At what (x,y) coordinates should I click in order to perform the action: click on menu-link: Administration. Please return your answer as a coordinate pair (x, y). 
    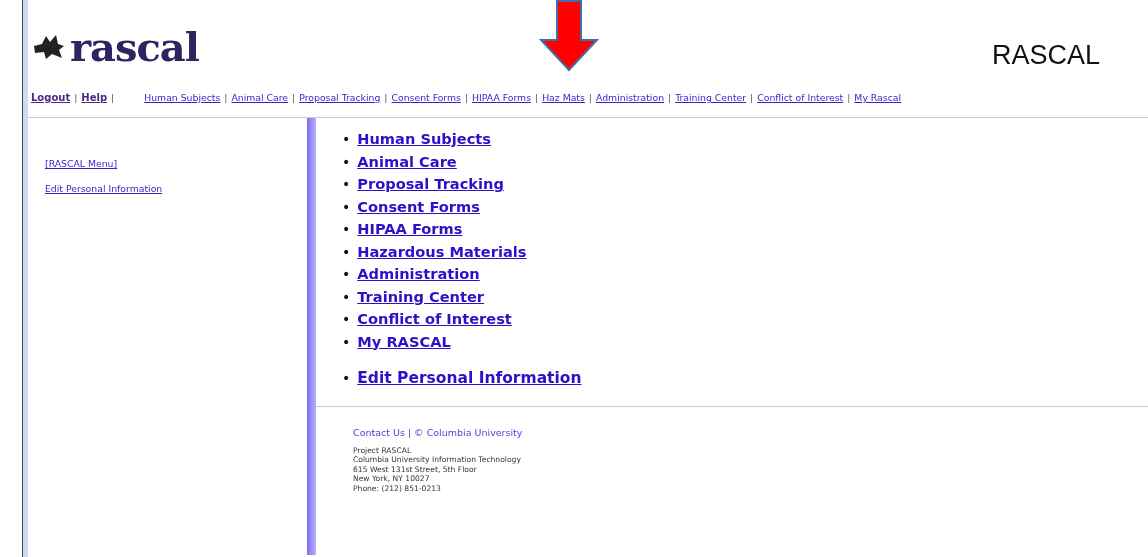
    Looking at the image, I should click on (418, 274).